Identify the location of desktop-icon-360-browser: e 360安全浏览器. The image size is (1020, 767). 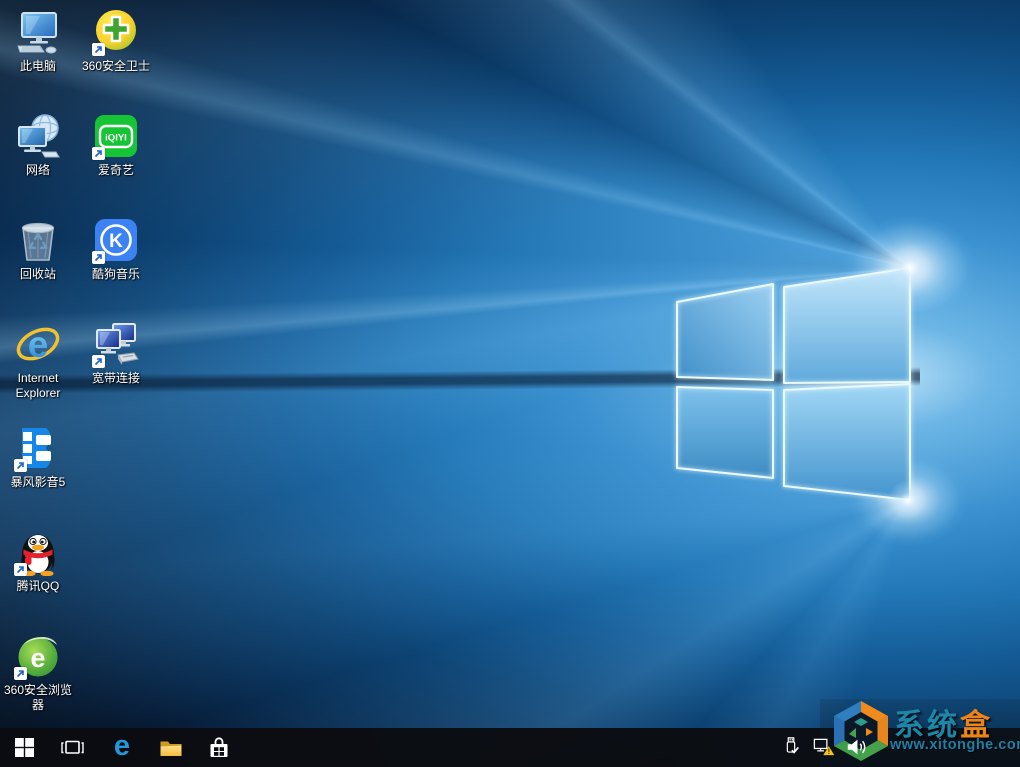
(38, 669).